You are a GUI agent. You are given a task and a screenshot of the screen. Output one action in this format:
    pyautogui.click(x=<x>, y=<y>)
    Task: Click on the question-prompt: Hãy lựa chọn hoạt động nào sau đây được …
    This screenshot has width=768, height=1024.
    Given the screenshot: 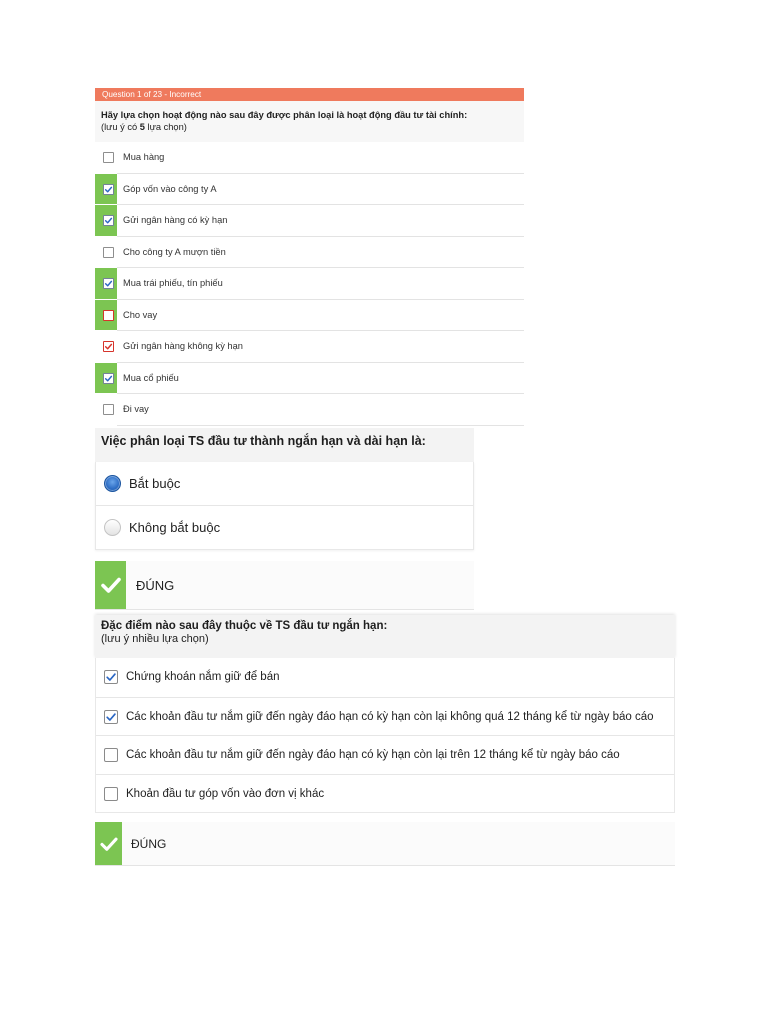 What is the action you would take?
    pyautogui.click(x=309, y=121)
    